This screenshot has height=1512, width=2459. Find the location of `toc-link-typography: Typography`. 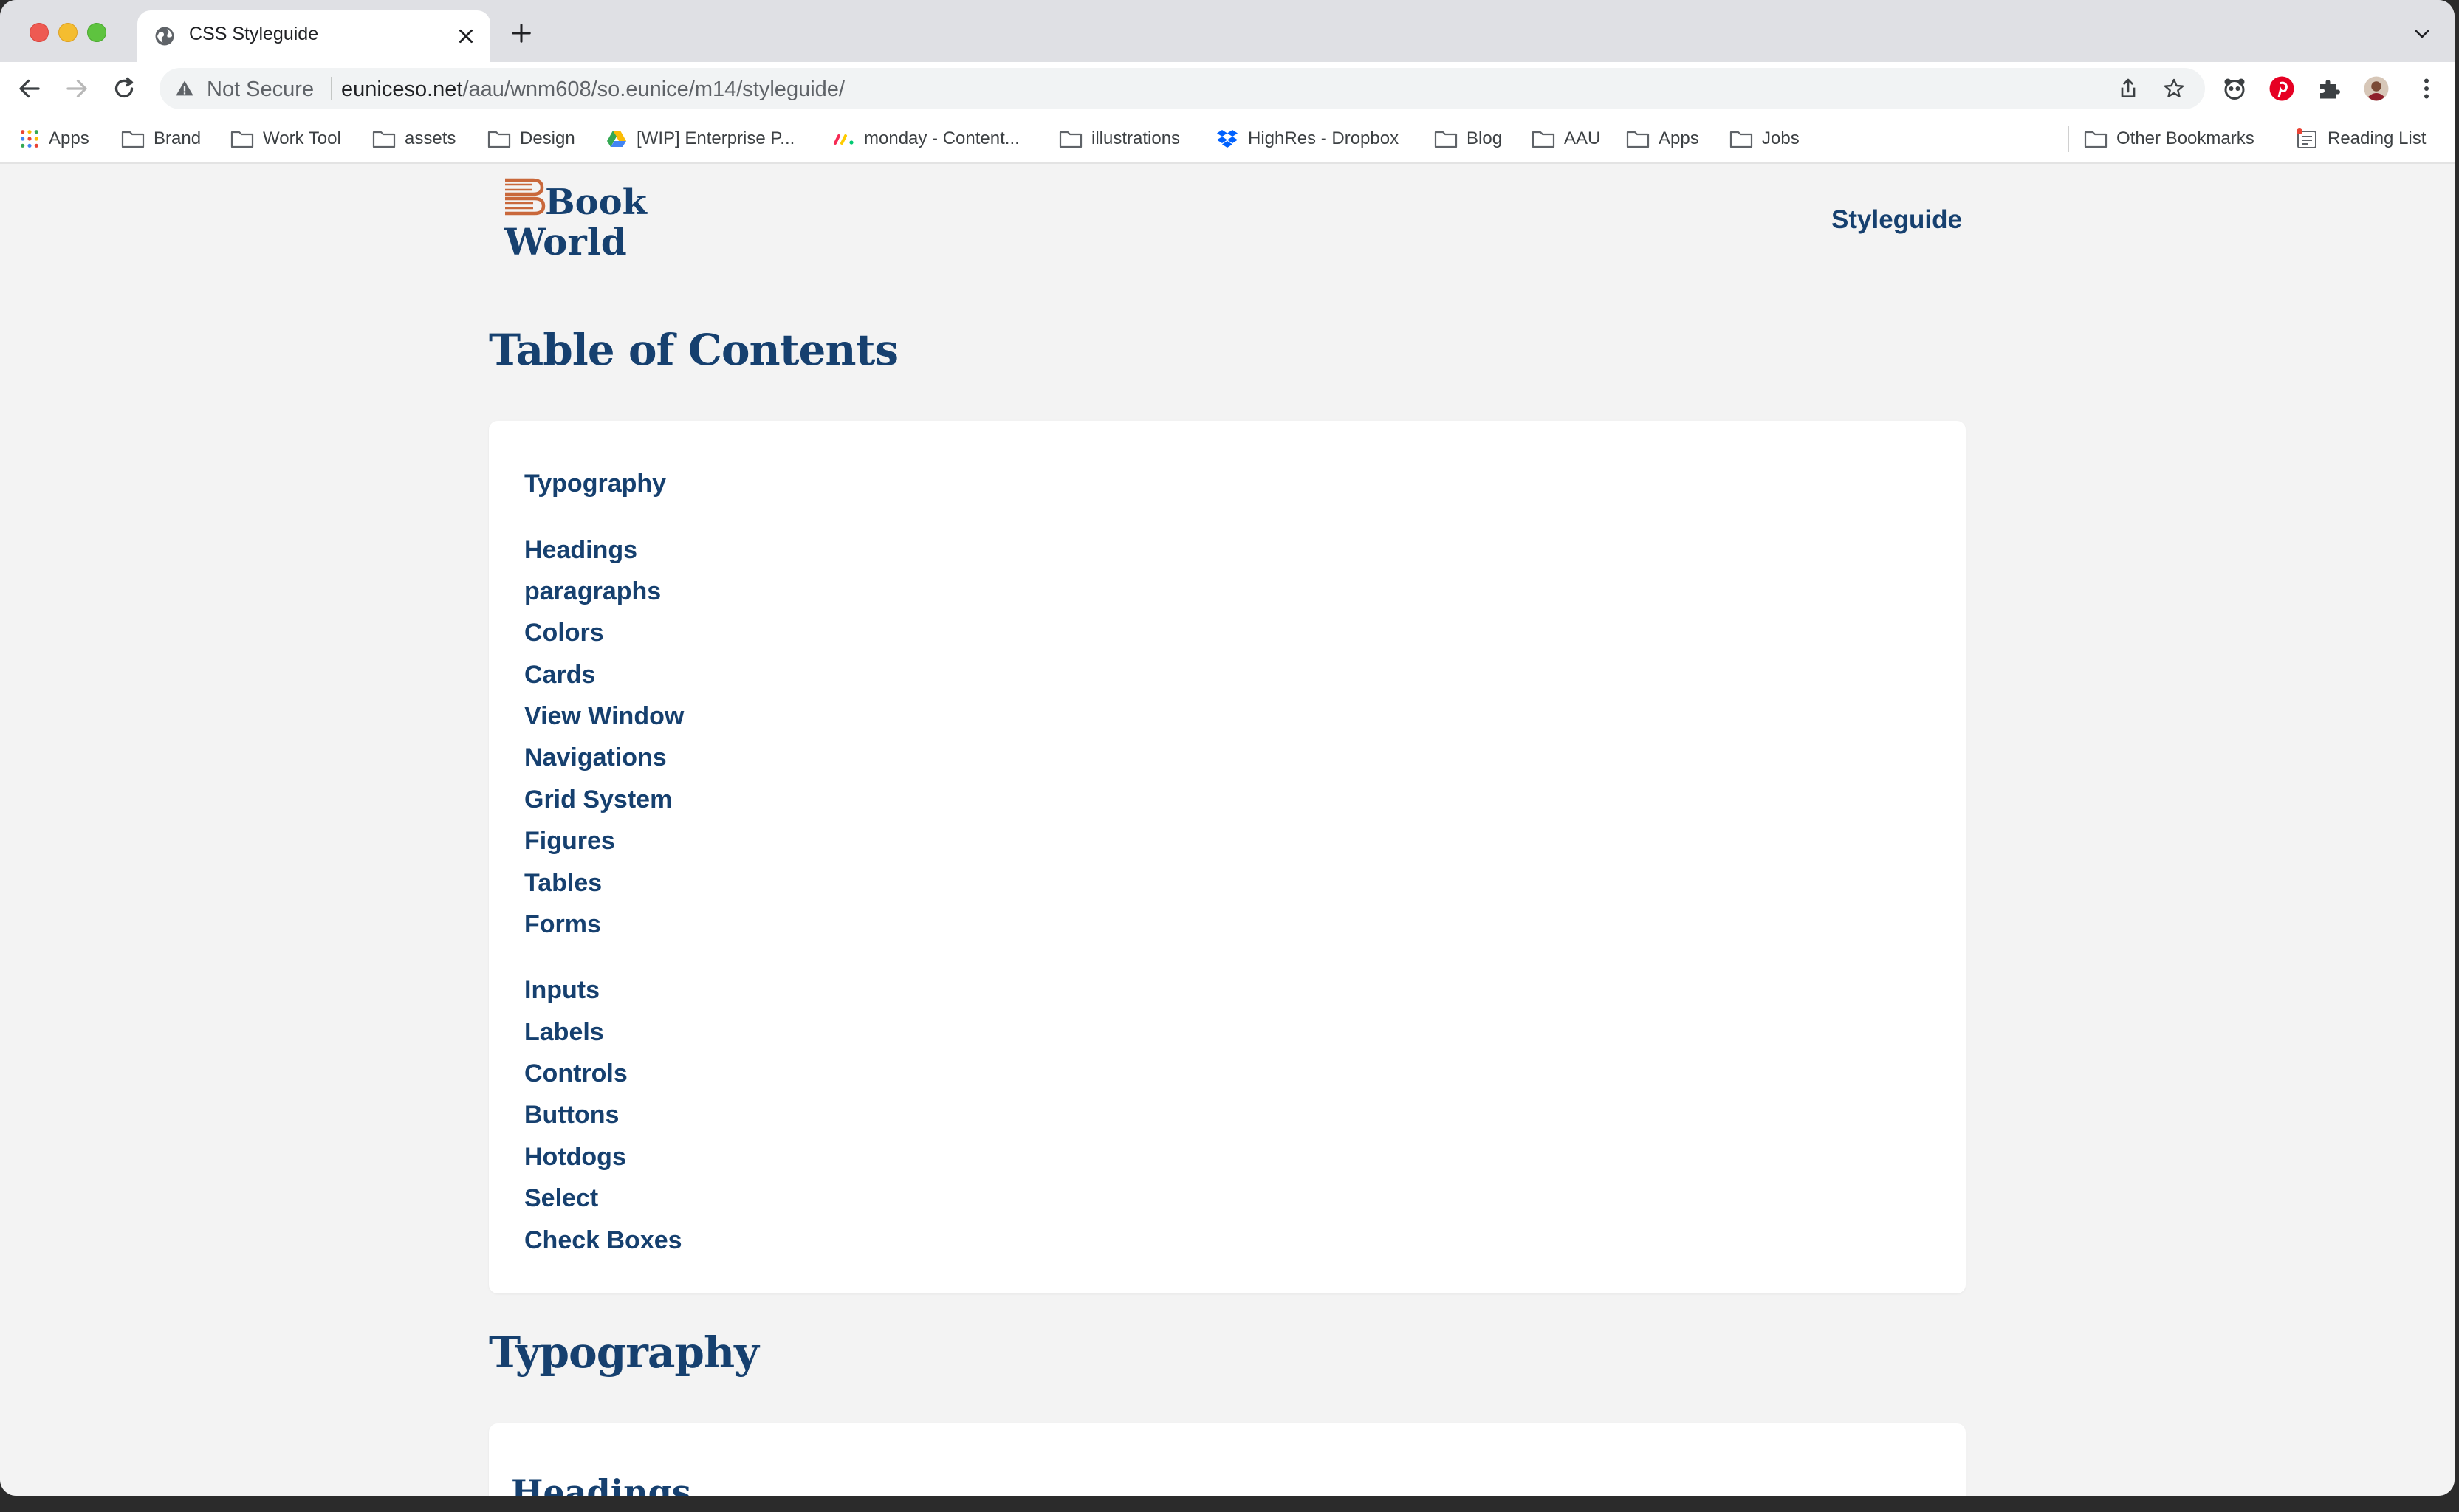

toc-link-typography: Typography is located at coordinates (595, 484).